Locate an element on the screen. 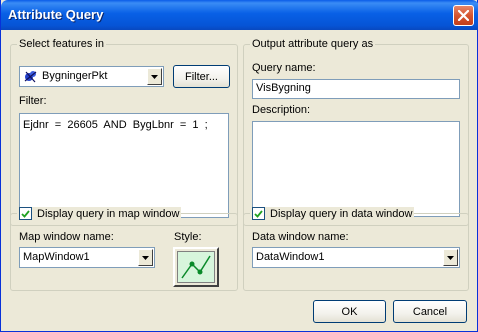 This screenshot has width=478, height=332. data-window-dropdown-arrow is located at coordinates (450, 257).